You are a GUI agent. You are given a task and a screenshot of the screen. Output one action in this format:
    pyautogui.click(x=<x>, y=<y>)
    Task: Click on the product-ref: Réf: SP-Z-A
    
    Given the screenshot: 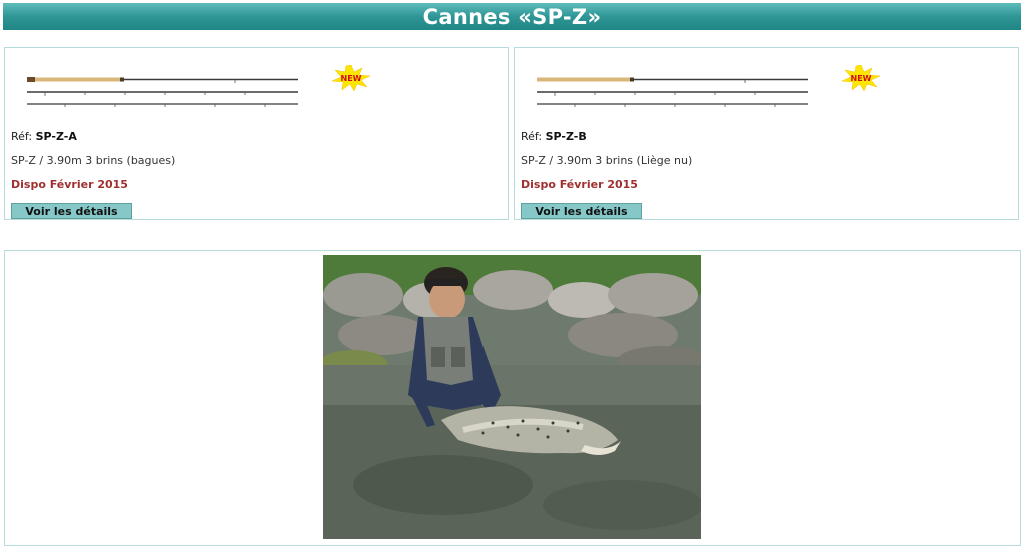 What is the action you would take?
    pyautogui.click(x=44, y=136)
    